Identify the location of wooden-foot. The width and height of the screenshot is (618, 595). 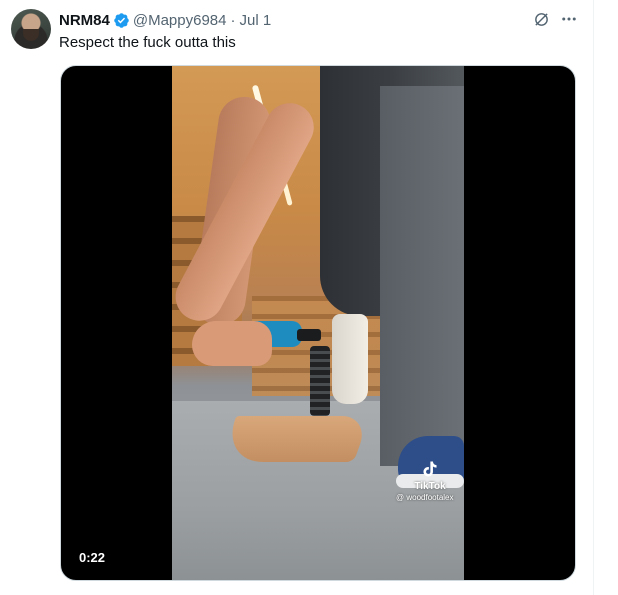
(295, 439).